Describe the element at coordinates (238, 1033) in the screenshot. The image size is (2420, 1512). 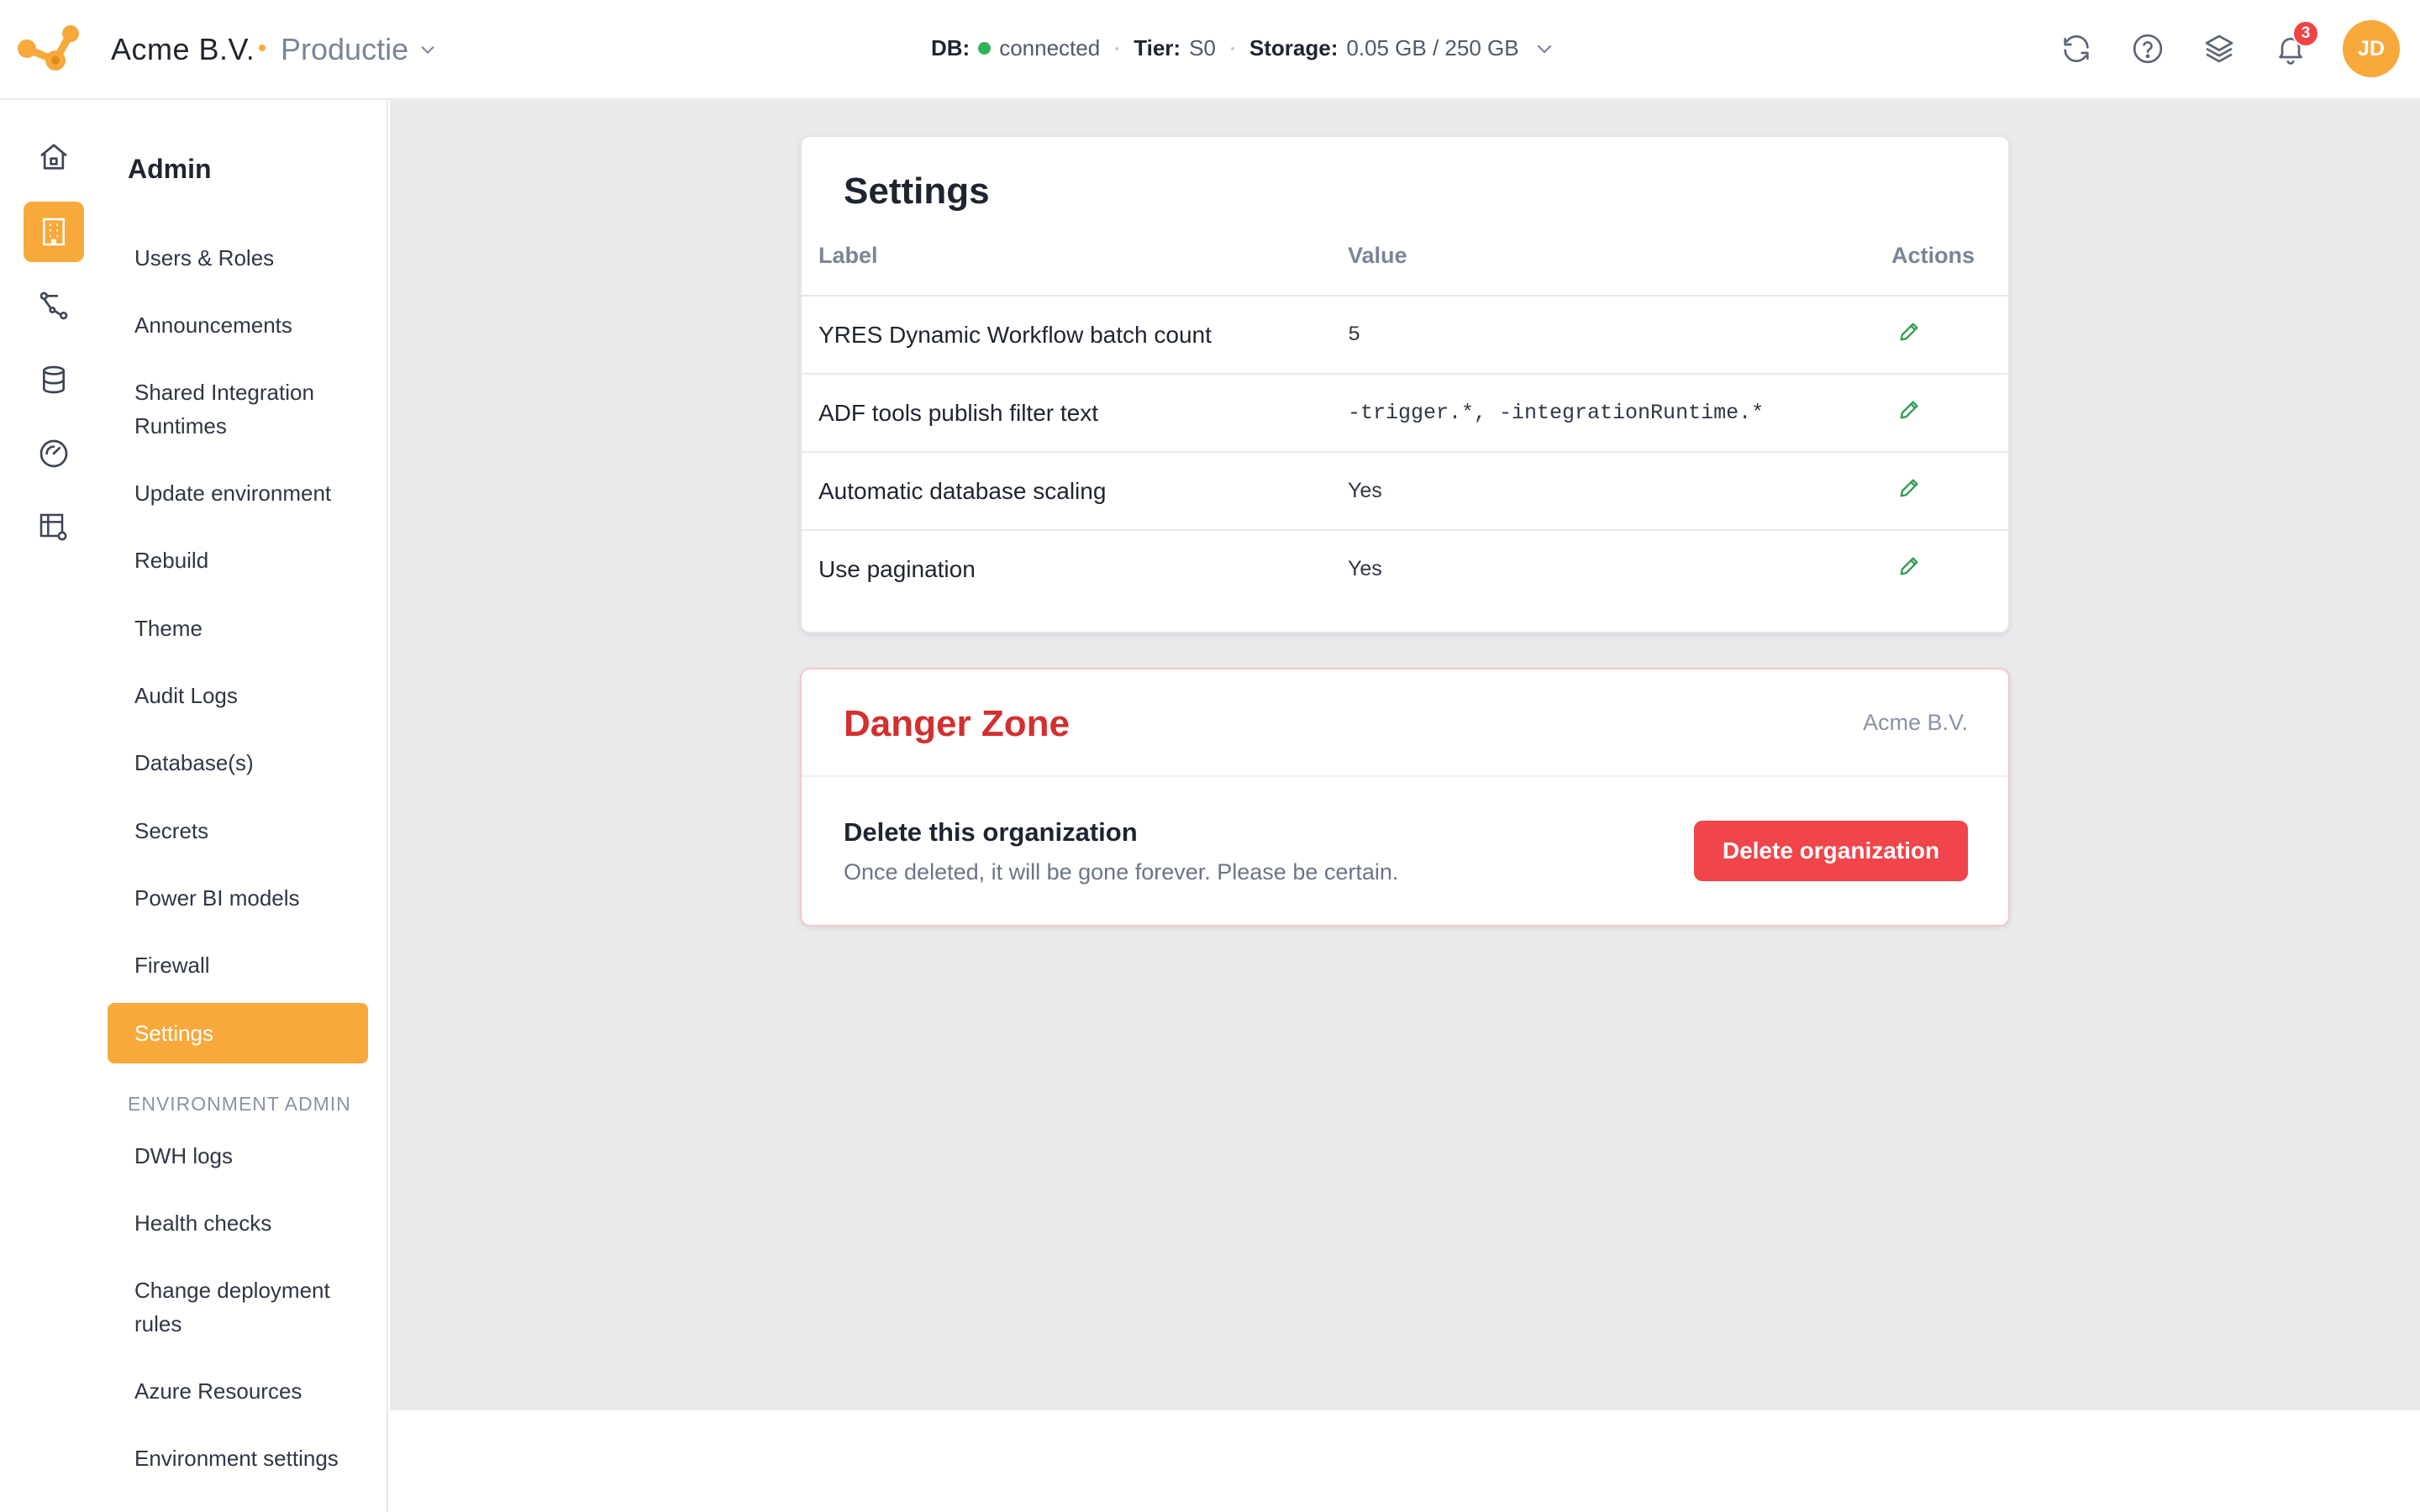
I see `sidebar-item-settings: Settings` at that location.